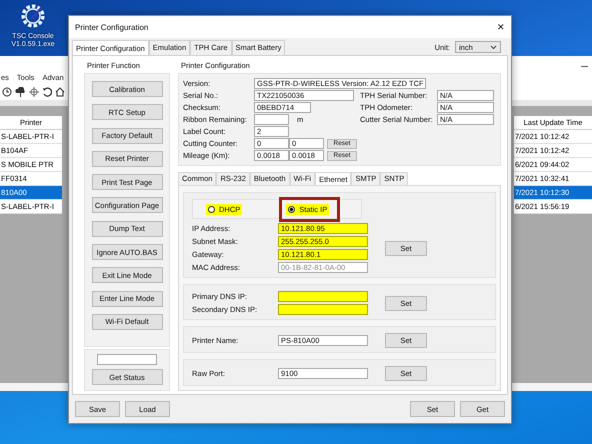 The height and width of the screenshot is (444, 592). Describe the element at coordinates (111, 27) in the screenshot. I see `window-title: Printer Configuration` at that location.